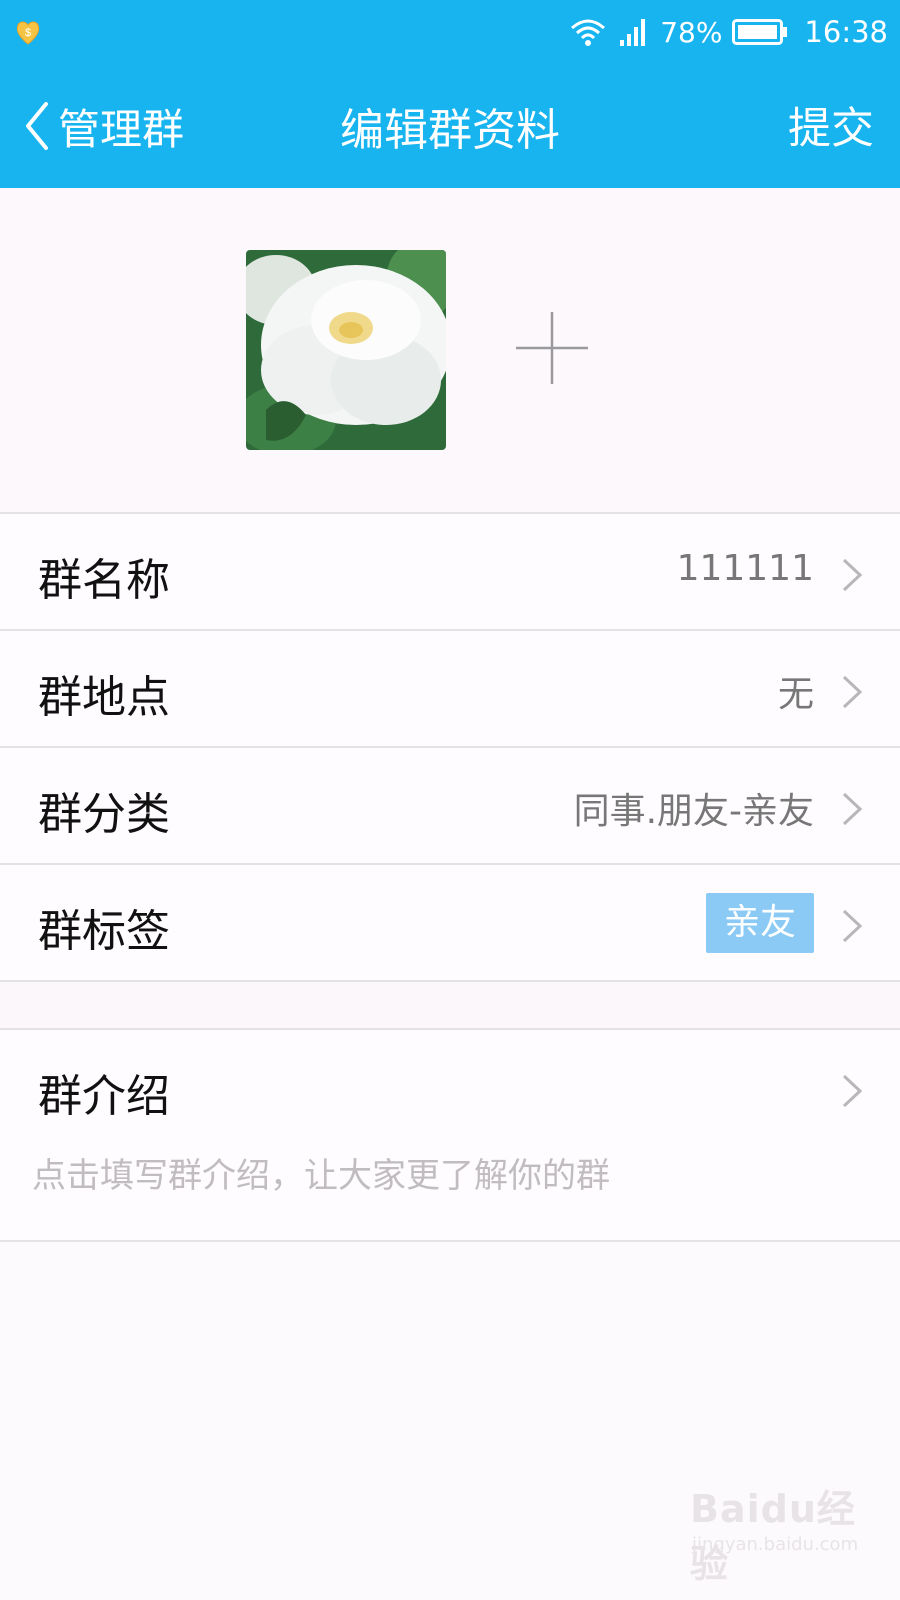 The image size is (900, 1600). I want to click on group-avatar-image, so click(346, 350).